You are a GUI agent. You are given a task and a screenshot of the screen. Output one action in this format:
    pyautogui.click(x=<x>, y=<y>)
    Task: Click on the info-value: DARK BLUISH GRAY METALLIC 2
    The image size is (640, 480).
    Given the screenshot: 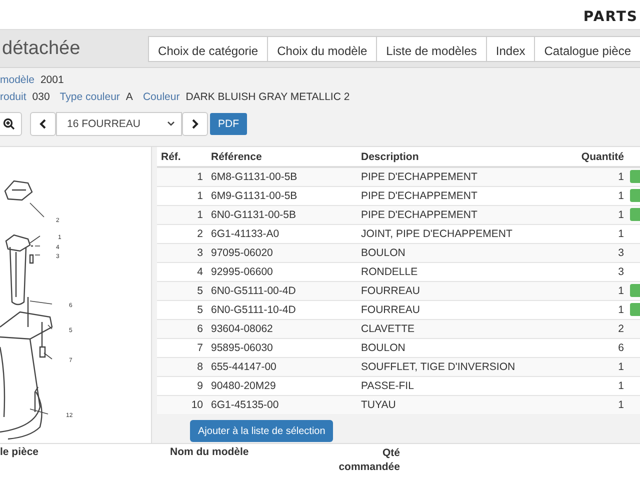 What is the action you would take?
    pyautogui.click(x=268, y=97)
    